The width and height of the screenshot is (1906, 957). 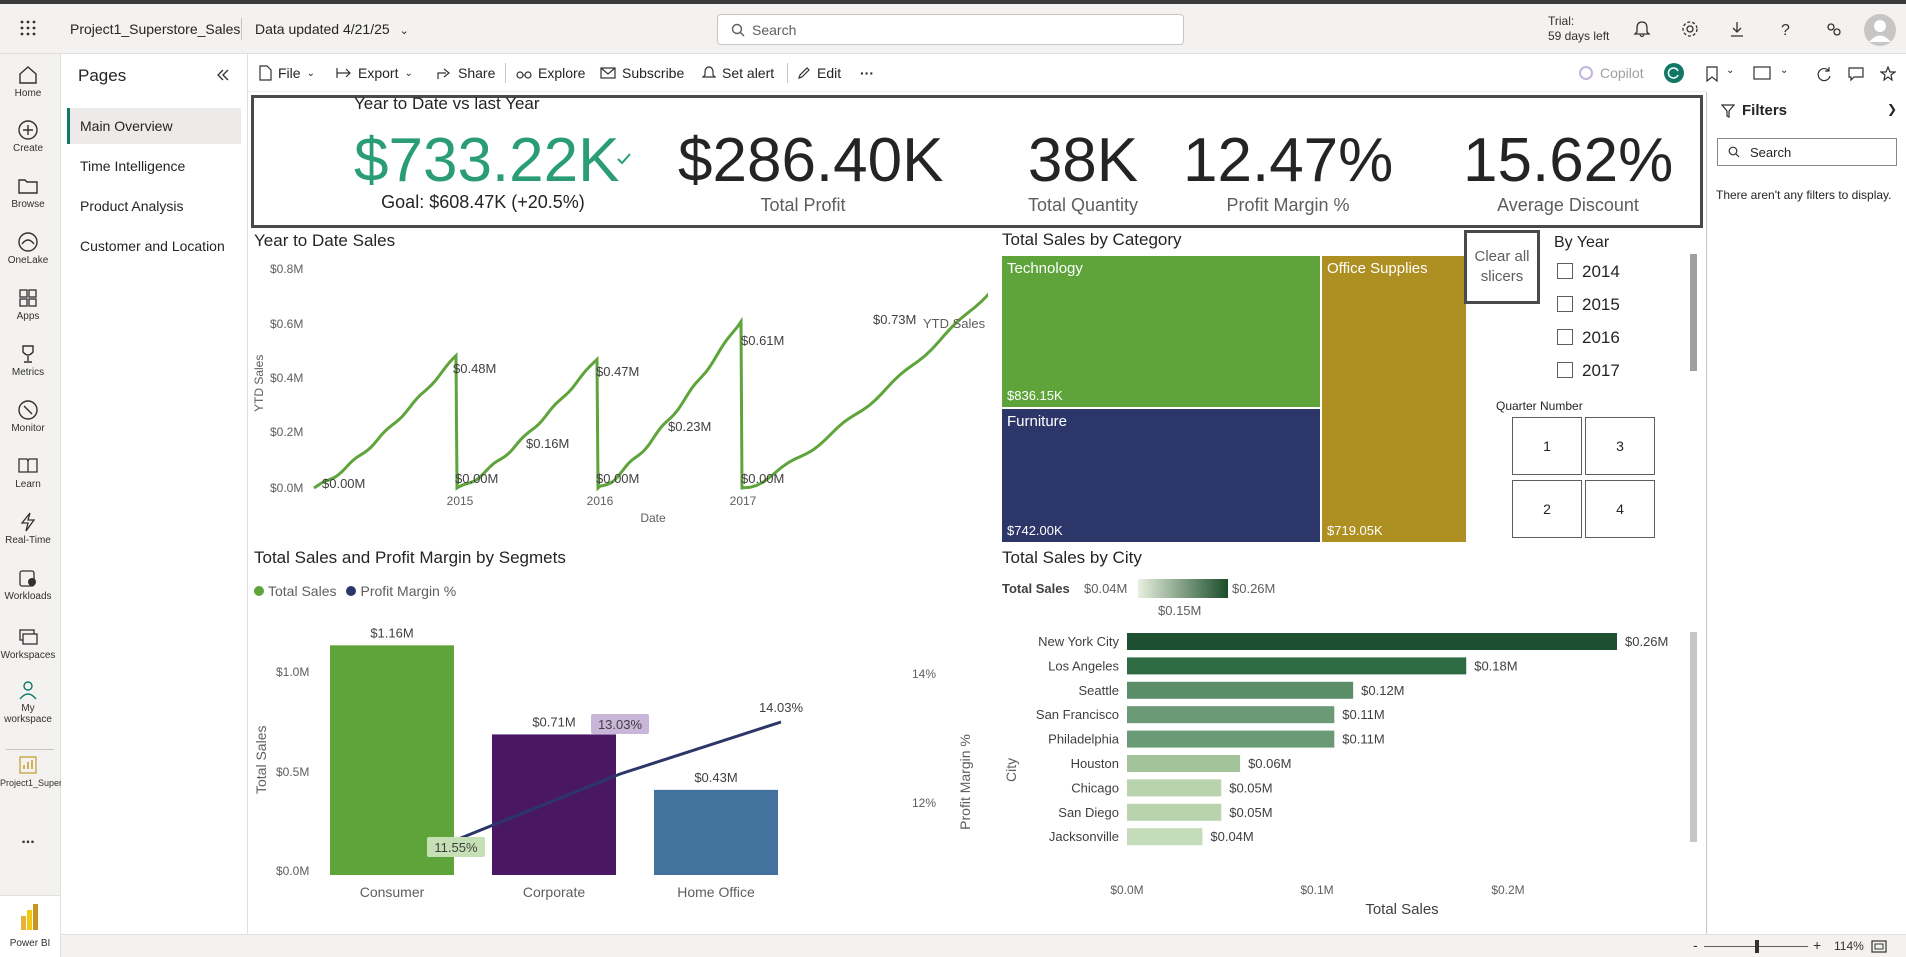 What do you see at coordinates (374, 73) in the screenshot?
I see `export-menu-button: Export ⌄` at bounding box center [374, 73].